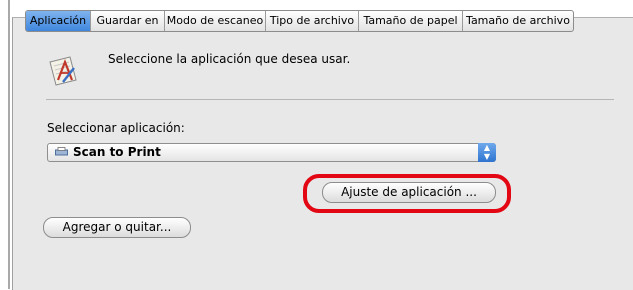 This screenshot has width=633, height=290. Describe the element at coordinates (410, 21) in the screenshot. I see `tab-tamano-de-papel: Tamaño de papel` at that location.